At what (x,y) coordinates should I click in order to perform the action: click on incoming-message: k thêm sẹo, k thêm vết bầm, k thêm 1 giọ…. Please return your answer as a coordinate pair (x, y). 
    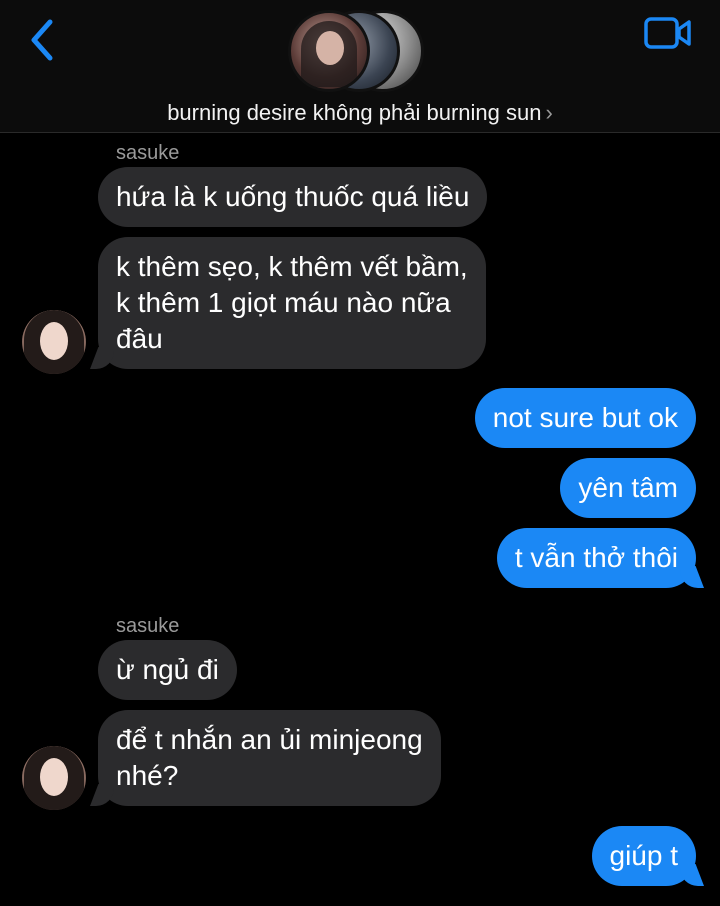
    Looking at the image, I should click on (292, 303).